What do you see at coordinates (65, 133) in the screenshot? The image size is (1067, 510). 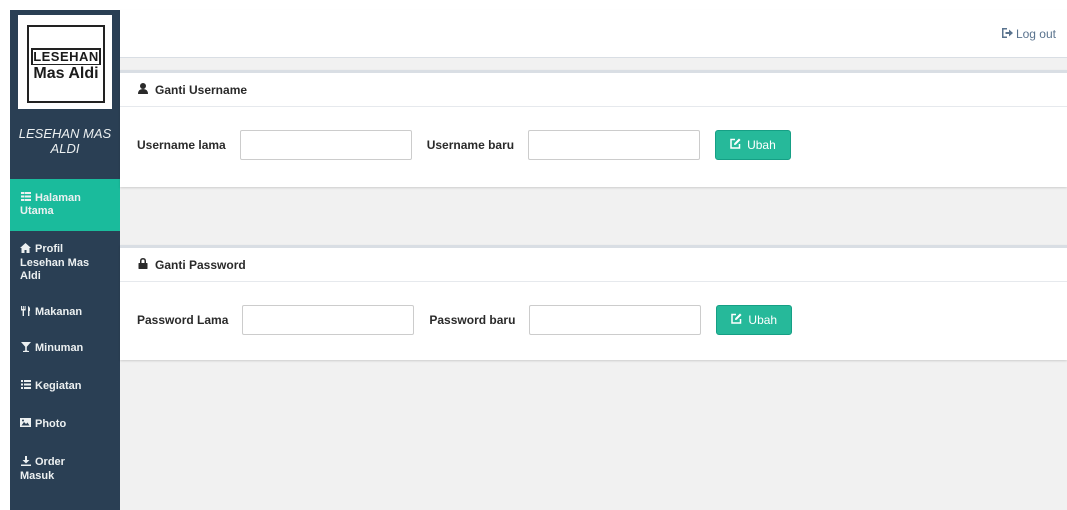 I see `site-title-line1: LESEHAN MAS` at bounding box center [65, 133].